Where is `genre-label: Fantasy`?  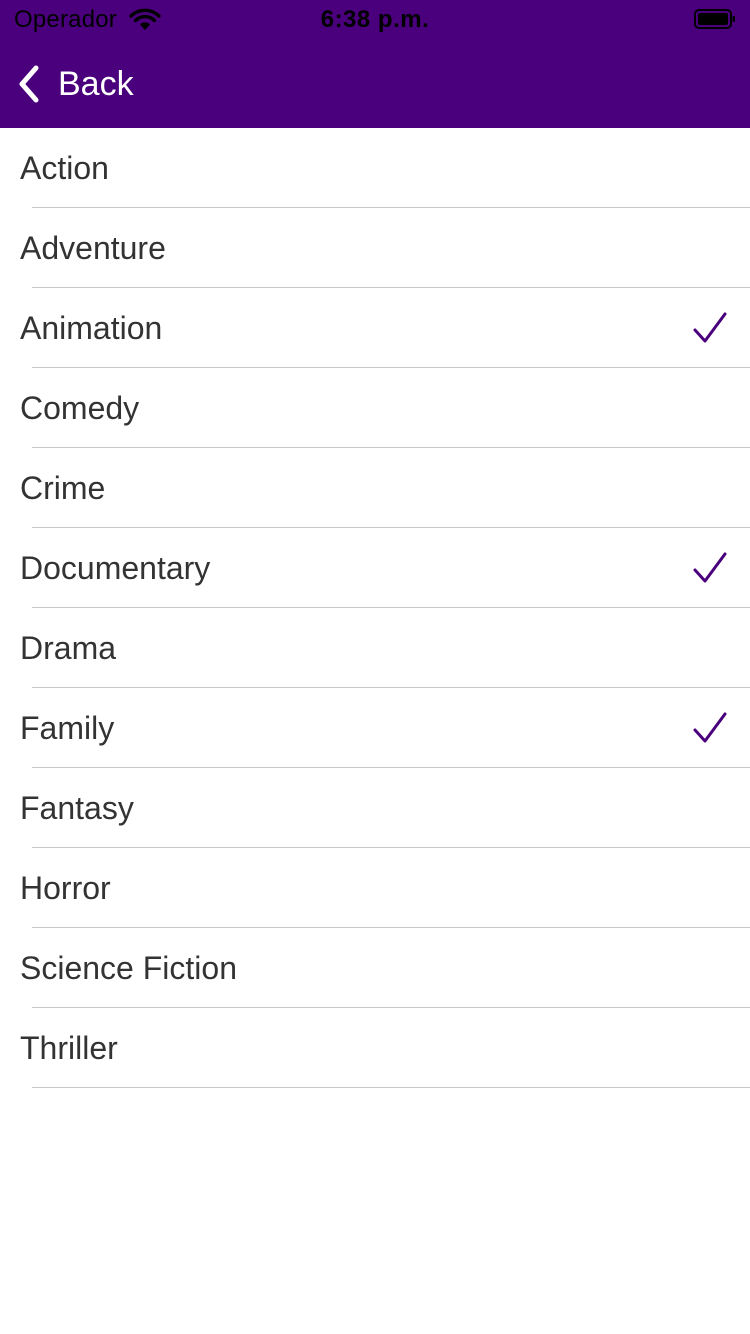
genre-label: Fantasy is located at coordinates (77, 808).